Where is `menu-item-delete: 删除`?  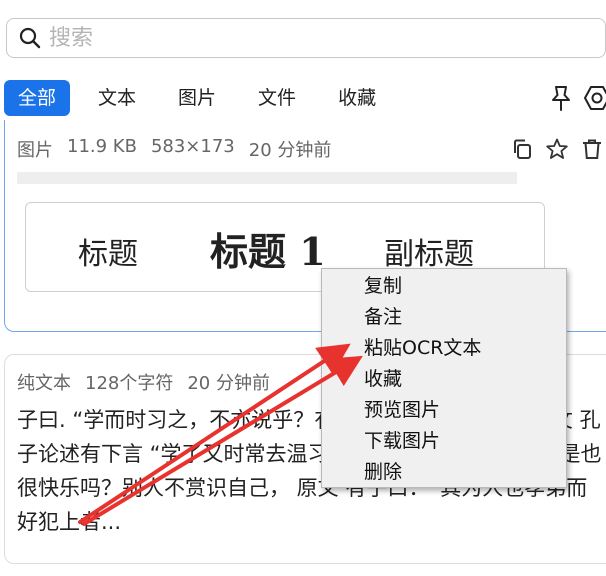 menu-item-delete: 删除 is located at coordinates (444, 472).